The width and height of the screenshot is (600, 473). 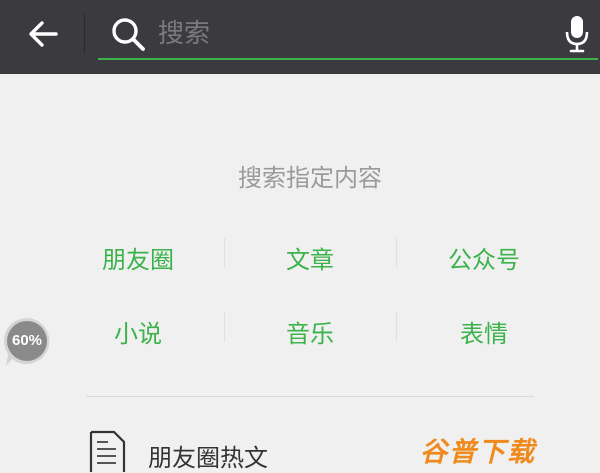 I want to click on category-novels: 小说, so click(x=138, y=331).